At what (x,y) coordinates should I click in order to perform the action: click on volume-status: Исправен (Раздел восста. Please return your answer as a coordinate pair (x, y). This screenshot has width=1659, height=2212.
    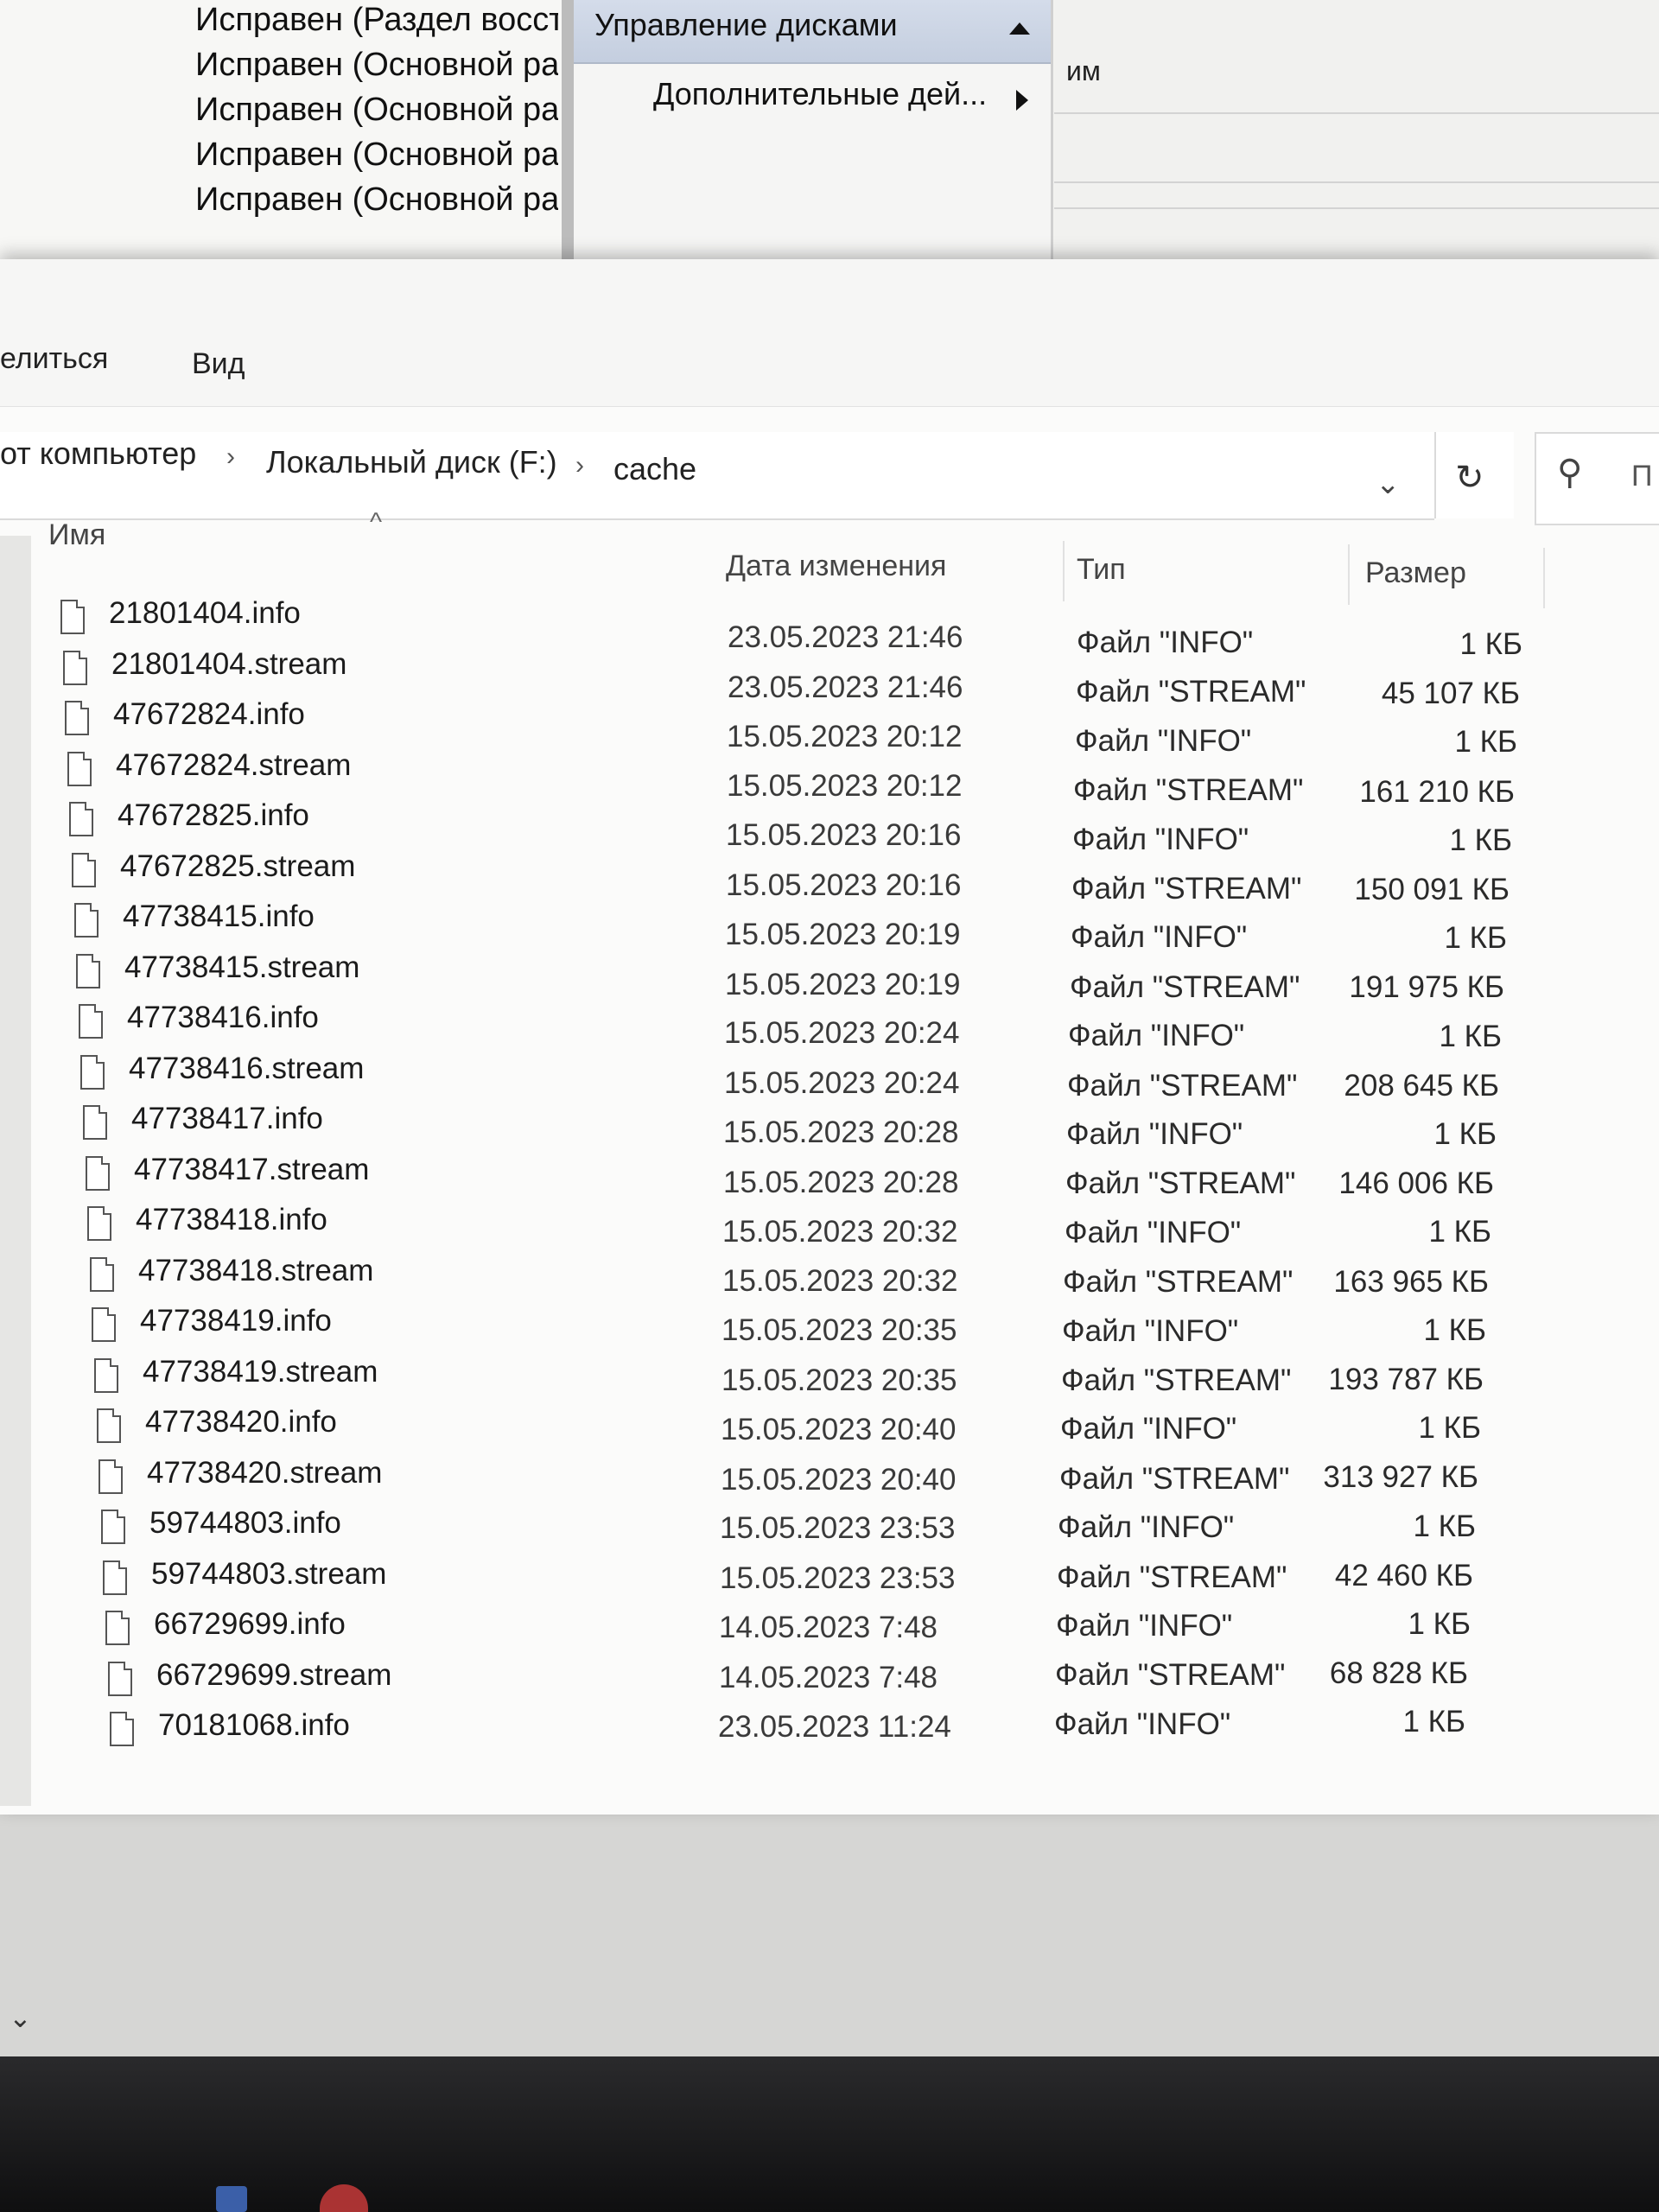
    Looking at the image, I should click on (376, 20).